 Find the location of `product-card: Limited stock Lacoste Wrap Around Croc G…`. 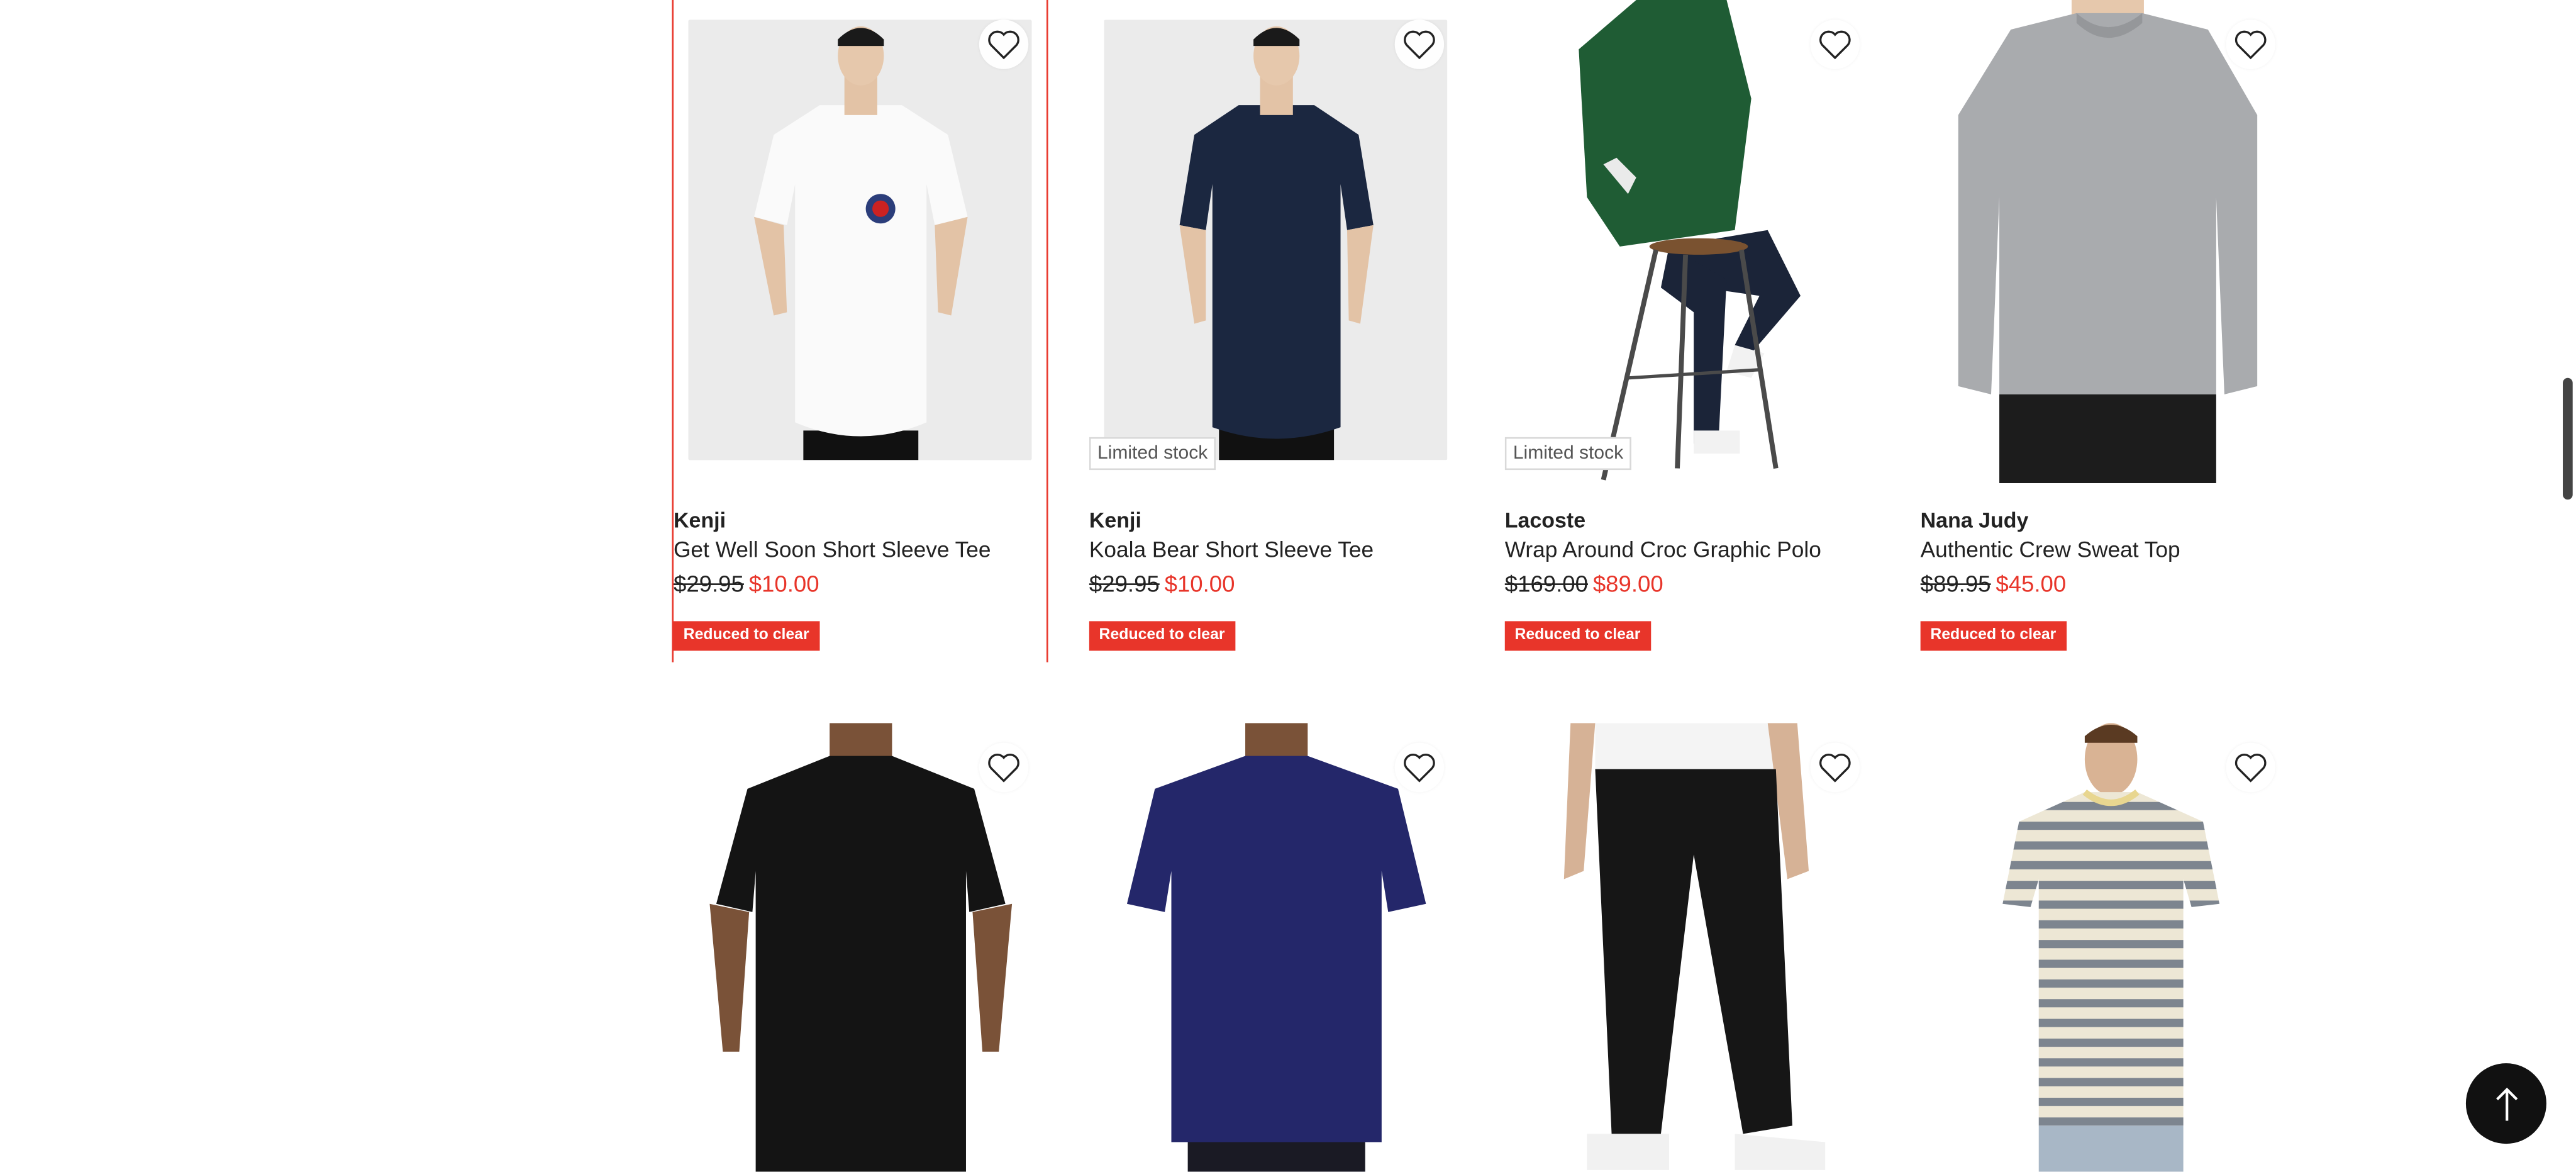

product-card: Limited stock Lacoste Wrap Around Croc G… is located at coordinates (1692, 333).